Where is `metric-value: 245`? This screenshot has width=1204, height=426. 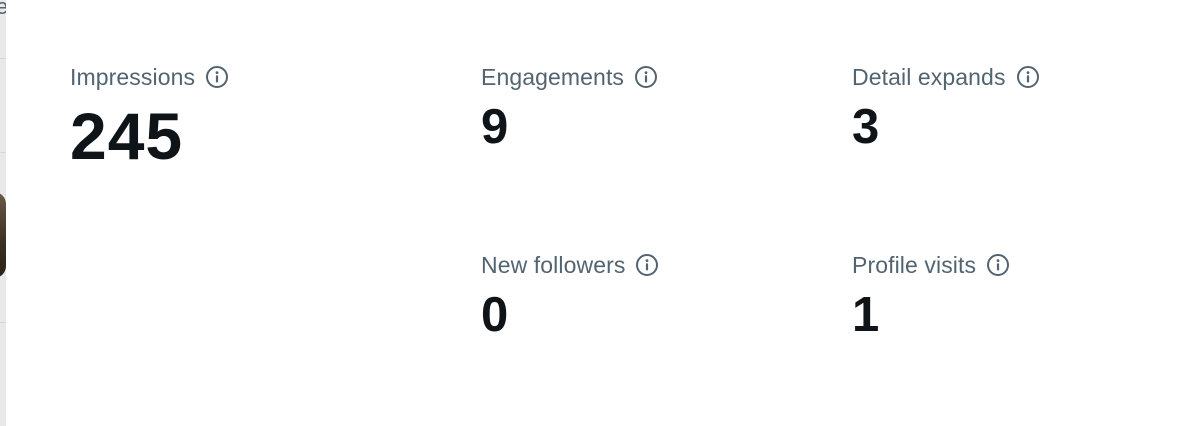
metric-value: 245 is located at coordinates (127, 136).